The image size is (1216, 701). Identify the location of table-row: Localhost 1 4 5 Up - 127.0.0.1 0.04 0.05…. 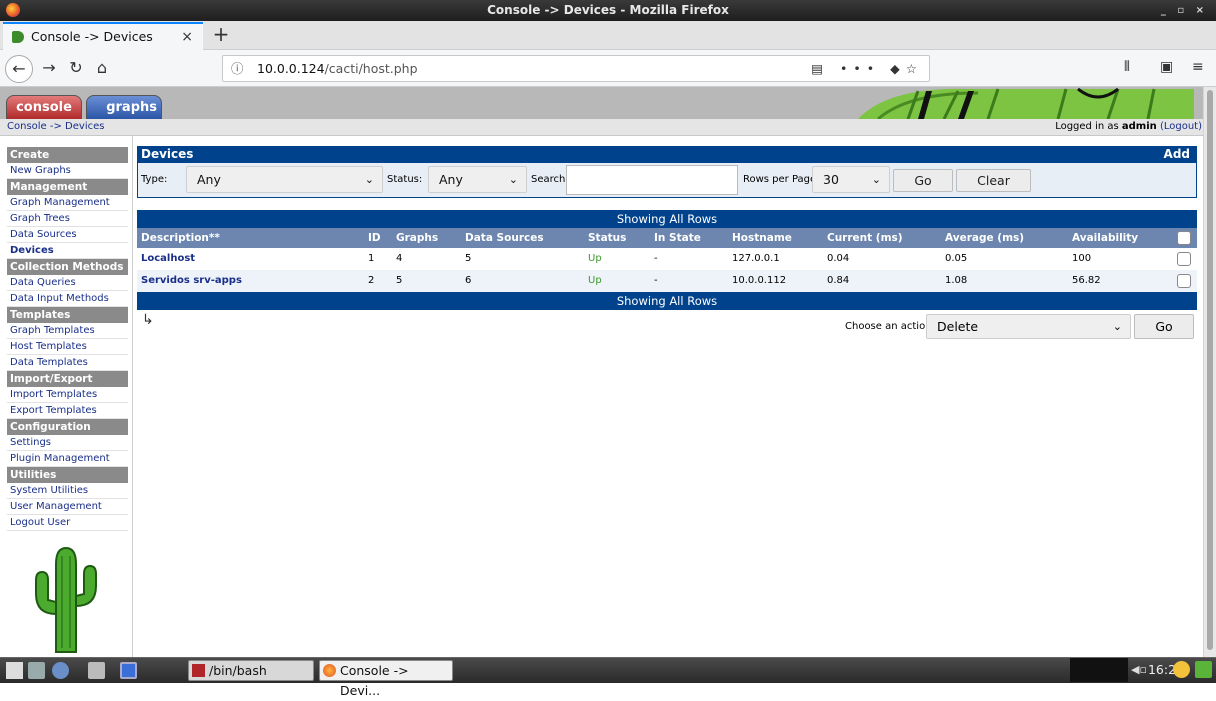
(667, 259).